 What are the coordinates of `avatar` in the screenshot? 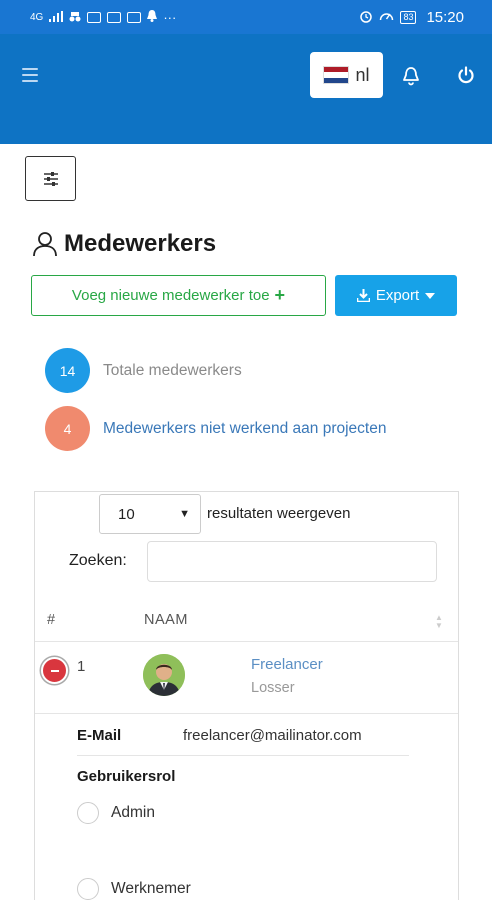 It's located at (164, 675).